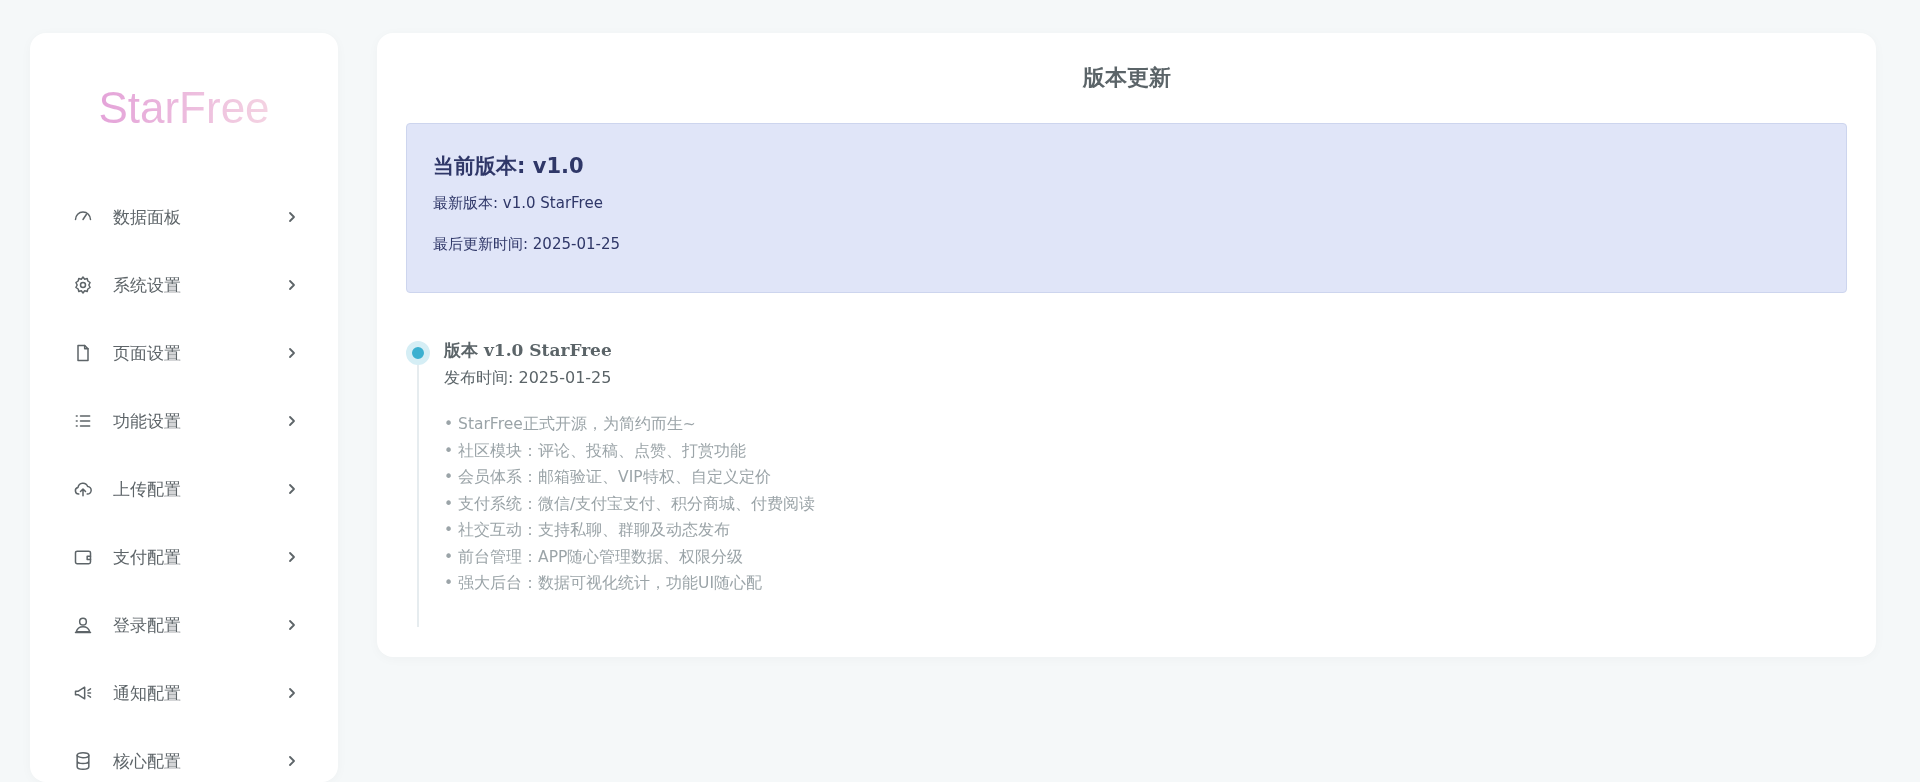 Image resolution: width=1920 pixels, height=782 pixels. I want to click on page-title: 版本更新, so click(1126, 77).